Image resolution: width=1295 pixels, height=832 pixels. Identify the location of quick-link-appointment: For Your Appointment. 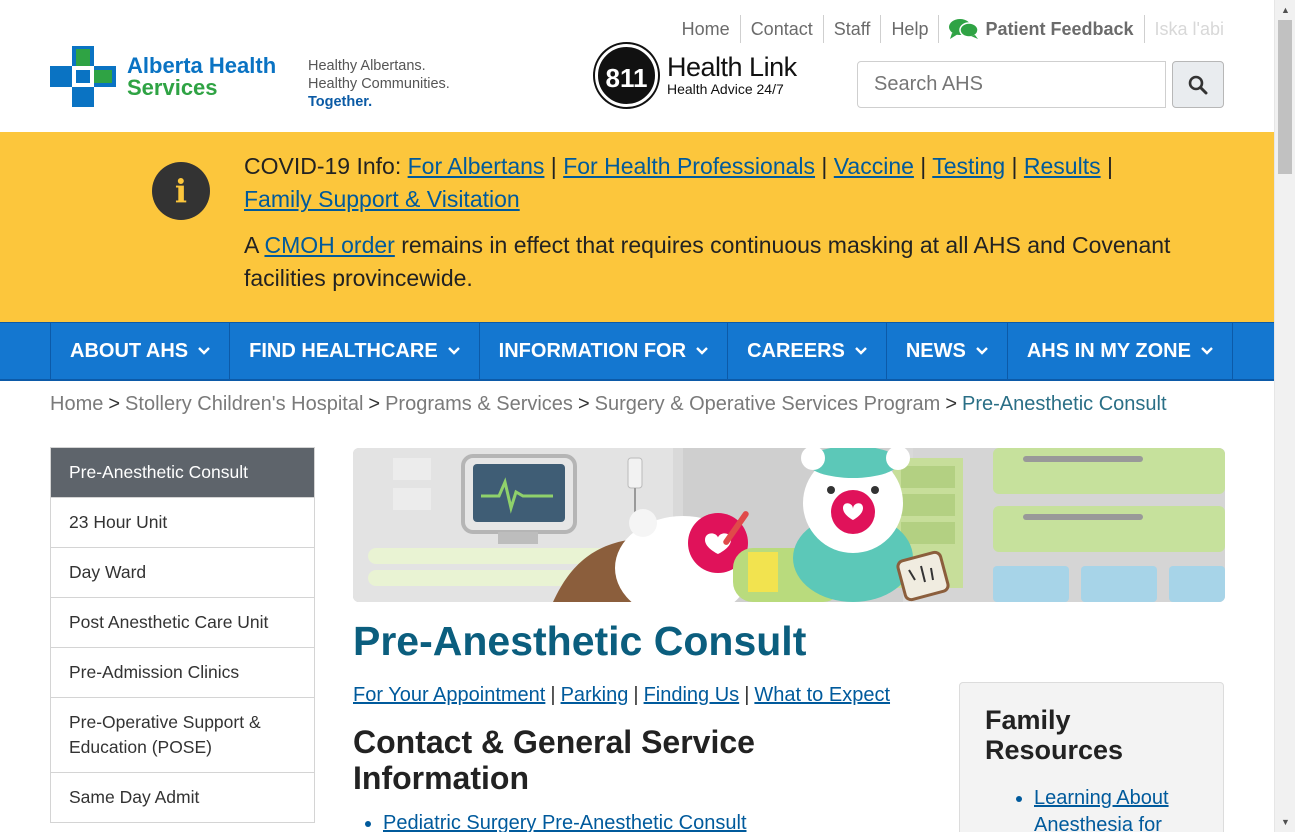
(449, 695).